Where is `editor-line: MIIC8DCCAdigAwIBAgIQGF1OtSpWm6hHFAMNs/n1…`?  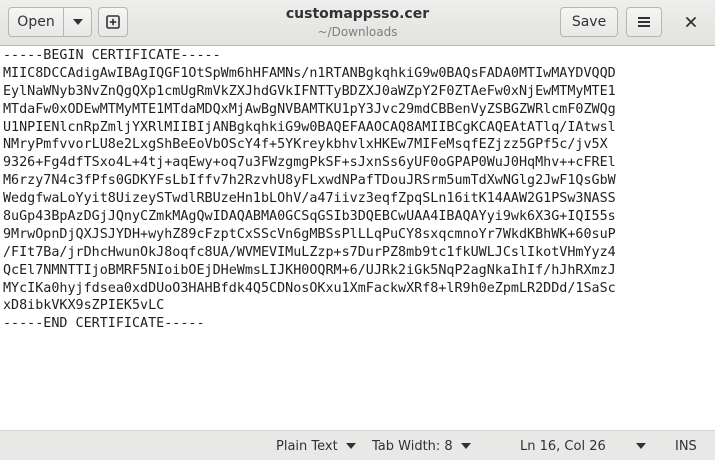
editor-line: MIIC8DCCAdigAwIBAgIQGF1OtSpWm6hHFAMNs/n1… is located at coordinates (309, 73).